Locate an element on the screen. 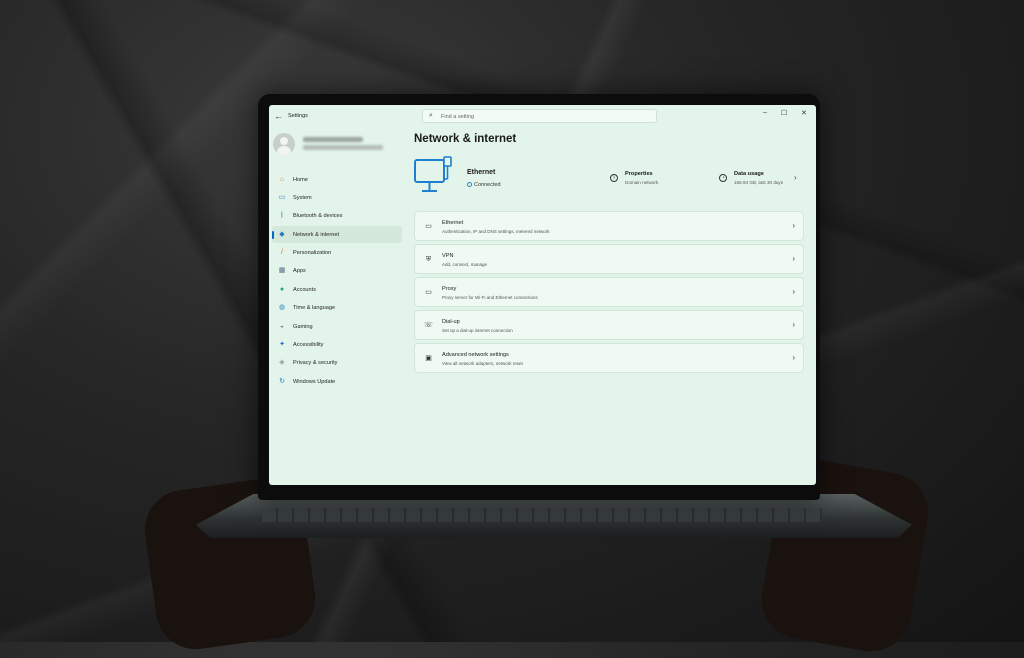 The width and height of the screenshot is (1024, 658). sidebar-item-bluetooth-devices: ᛒ Bluetooth & devices is located at coordinates (337, 216).